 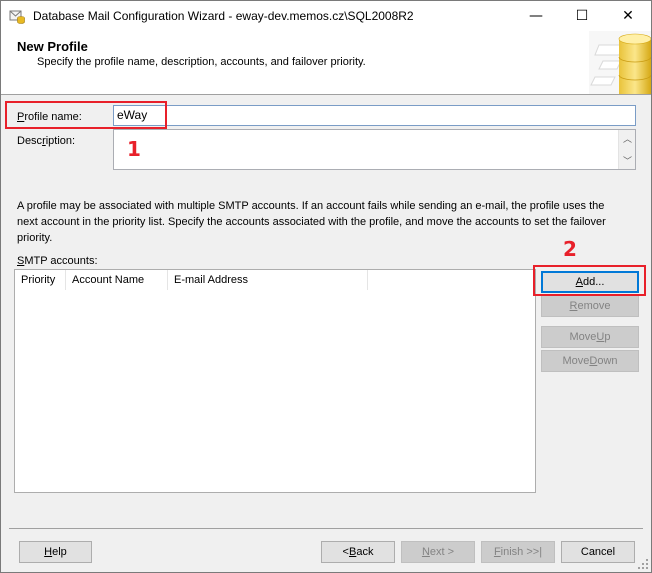 What do you see at coordinates (268, 280) in the screenshot?
I see `column-header-email-address: E-mail Address` at bounding box center [268, 280].